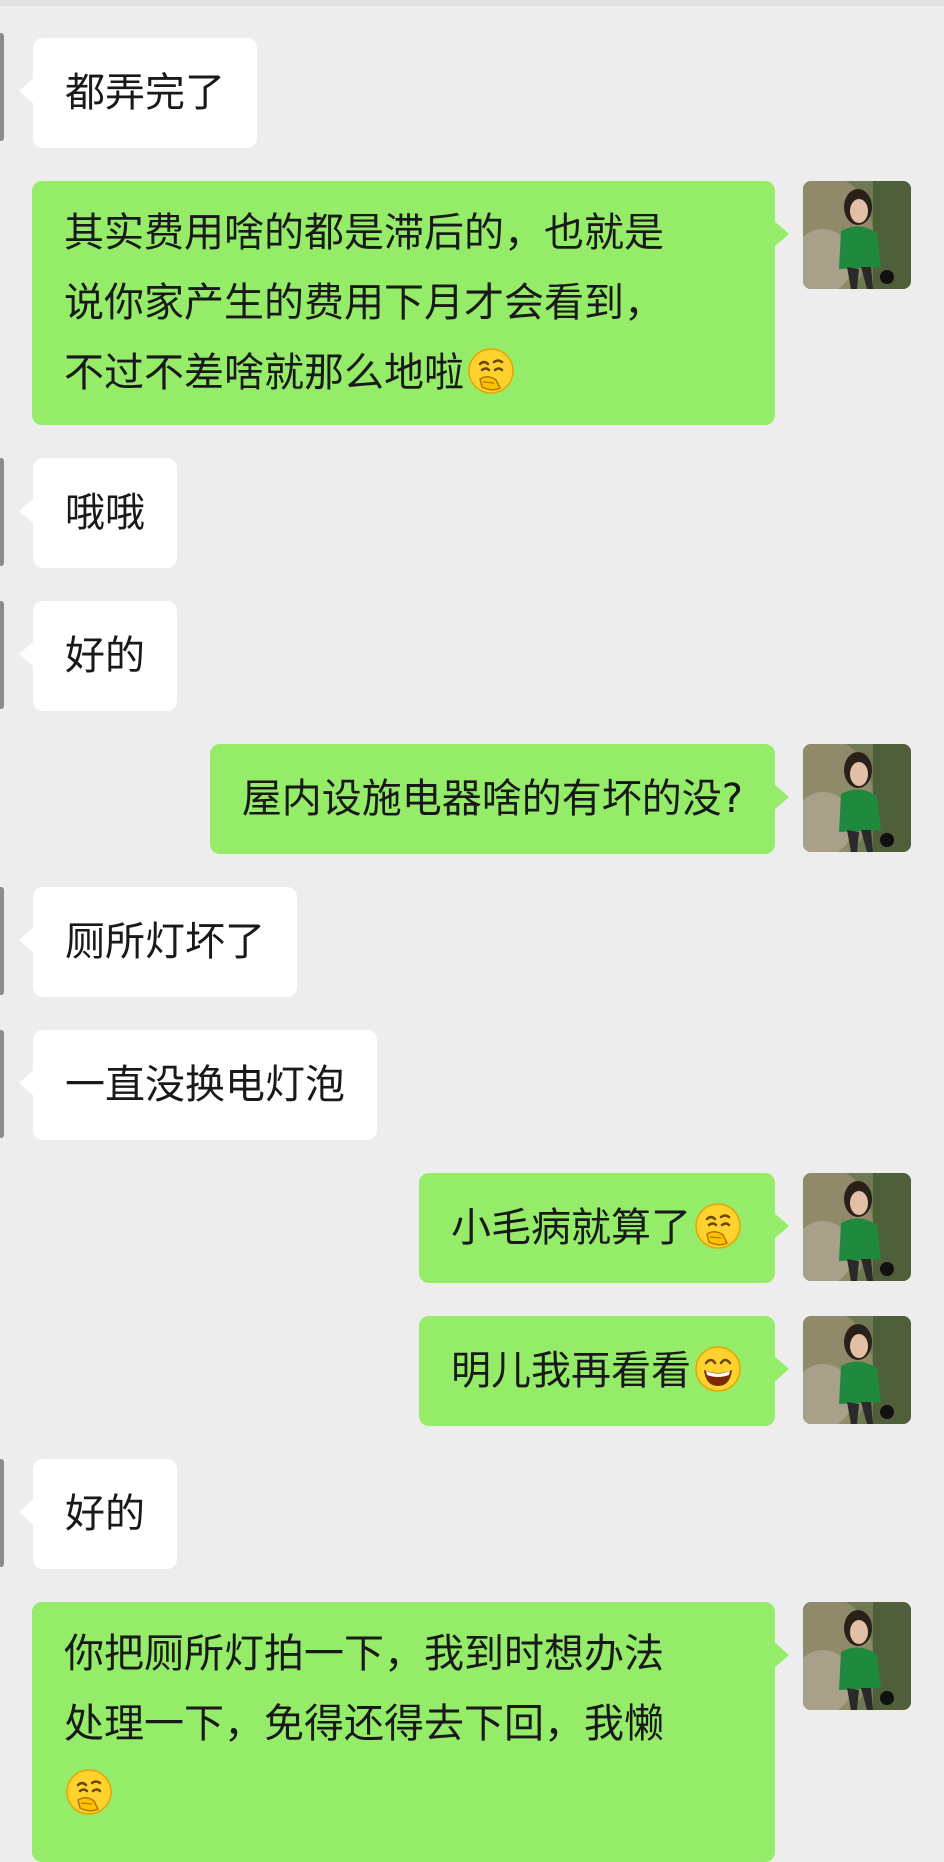 Image resolution: width=944 pixels, height=1862 pixels. I want to click on message-text: 说你家产生的费用下月才会看到，, so click(364, 303).